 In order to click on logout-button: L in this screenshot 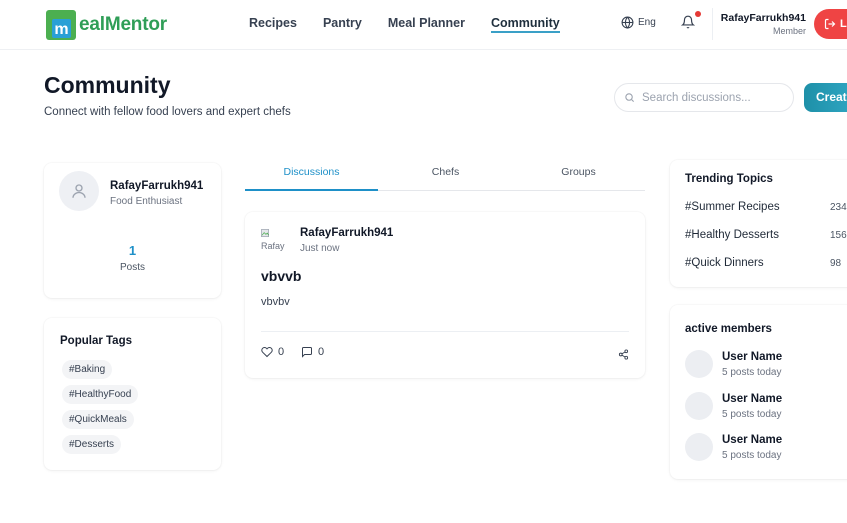, I will do `click(830, 24)`.